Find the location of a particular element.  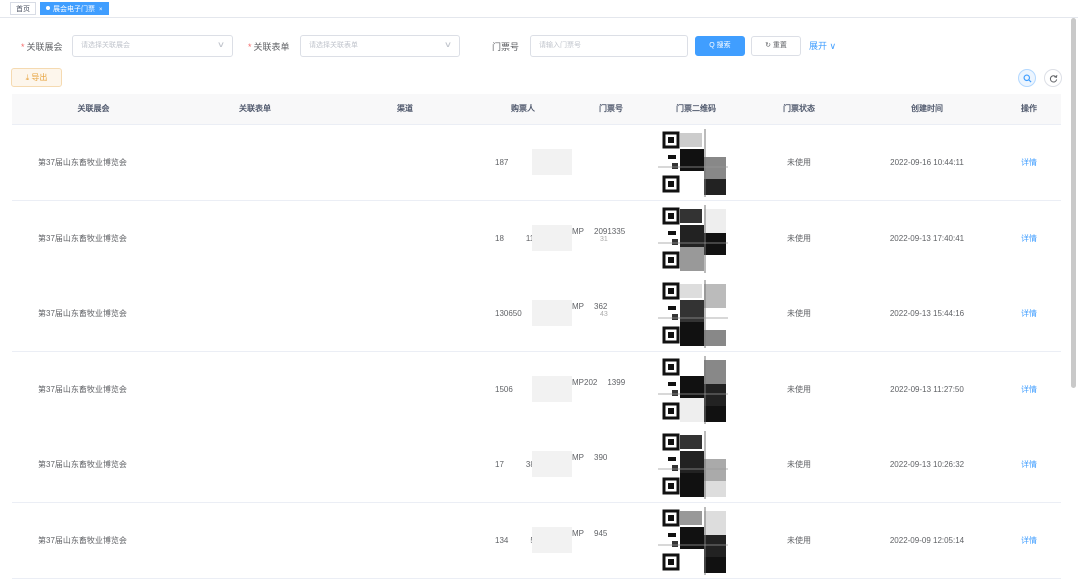

form-label: * 关联表单 is located at coordinates (269, 47).